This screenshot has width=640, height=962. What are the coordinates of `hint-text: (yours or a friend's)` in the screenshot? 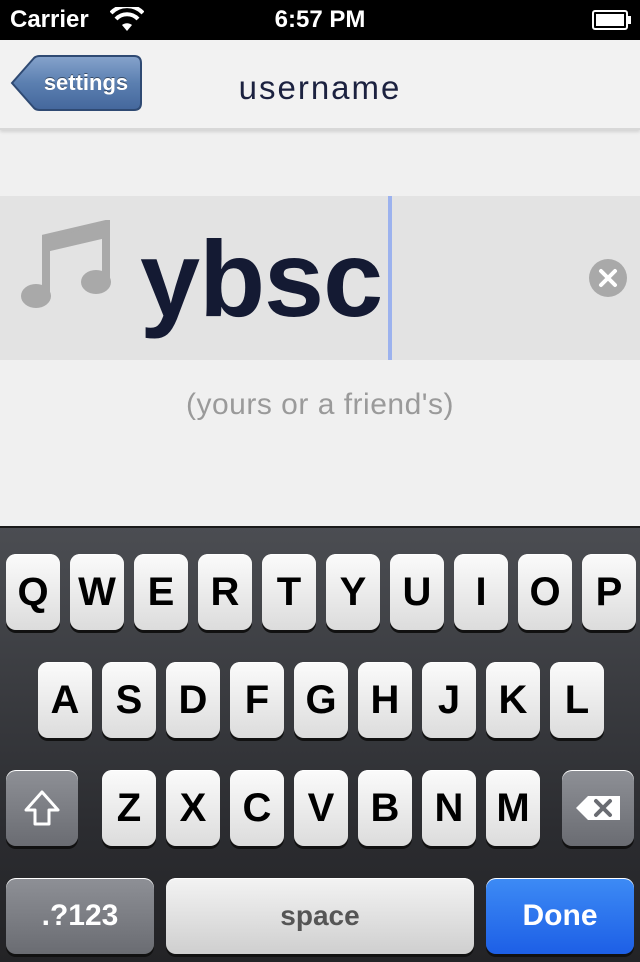 It's located at (320, 404).